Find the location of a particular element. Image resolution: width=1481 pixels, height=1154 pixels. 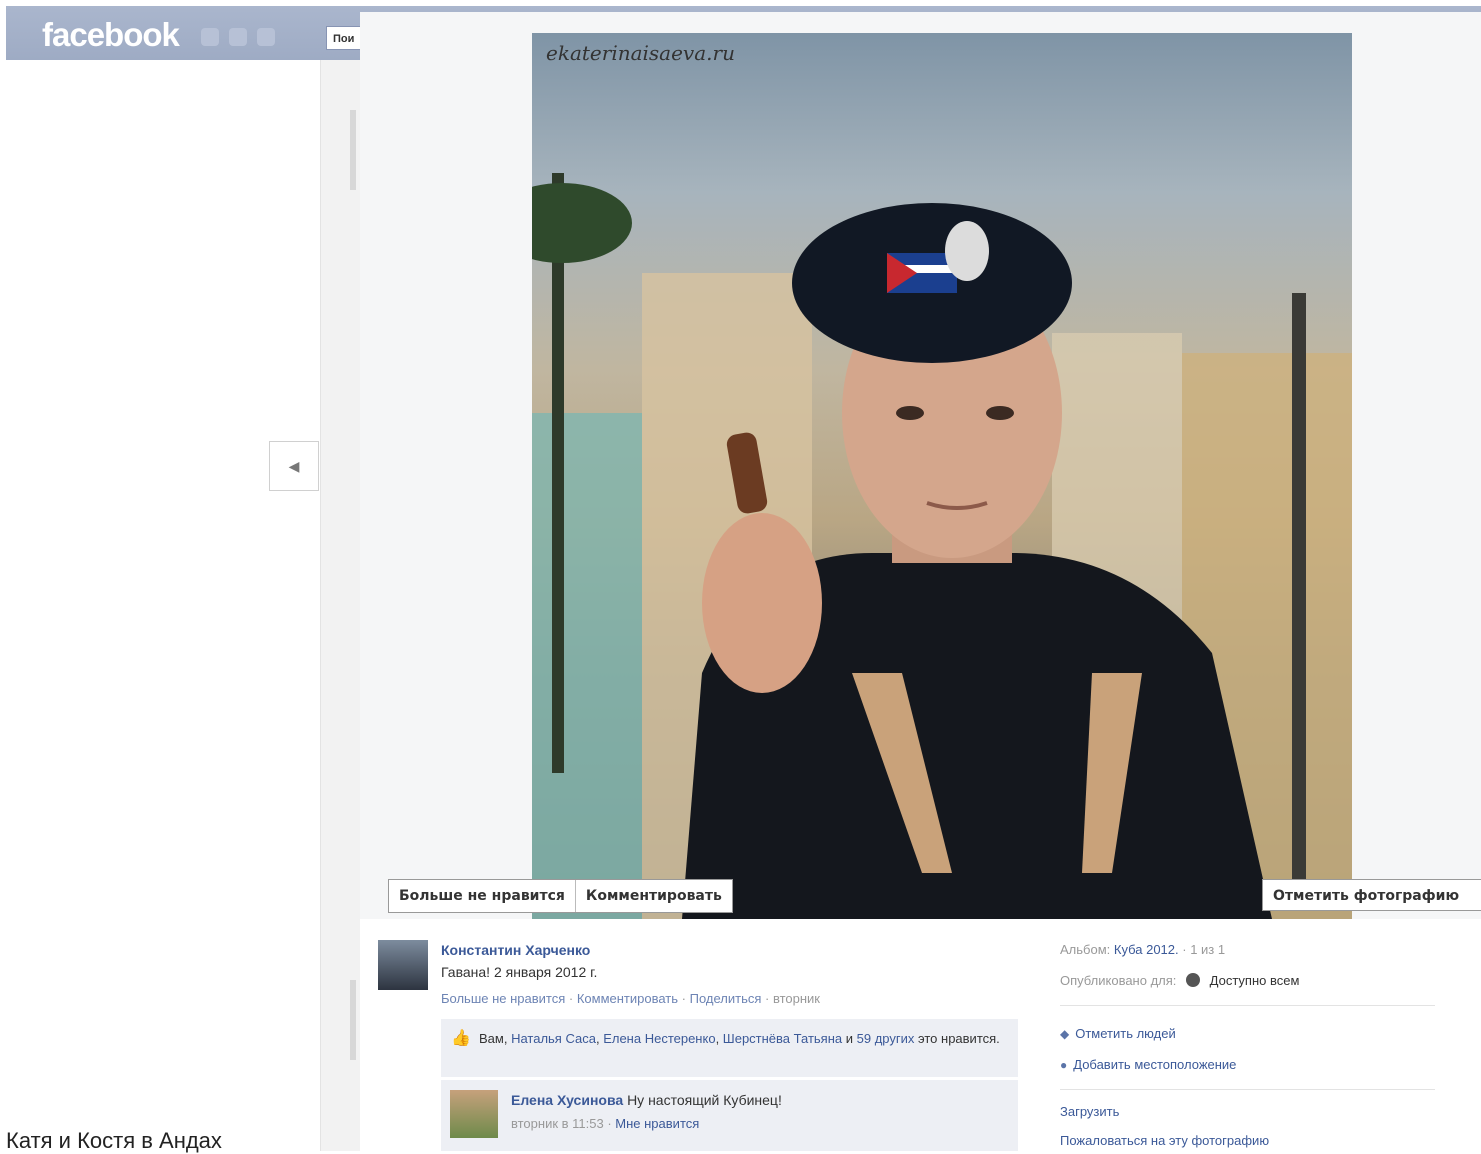

messages-icon is located at coordinates (238, 37).